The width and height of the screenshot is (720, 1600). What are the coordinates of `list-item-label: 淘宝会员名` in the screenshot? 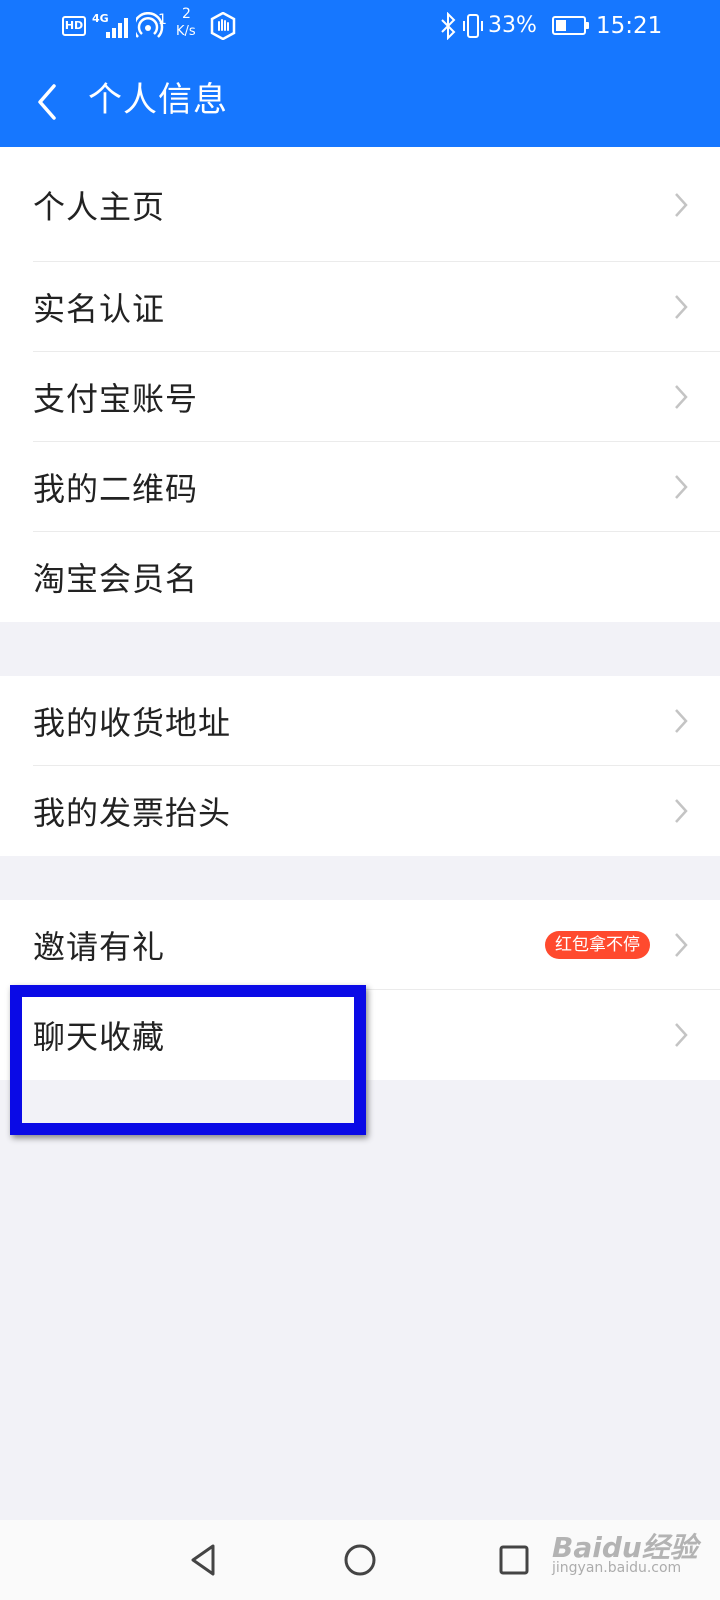 It's located at (116, 579).